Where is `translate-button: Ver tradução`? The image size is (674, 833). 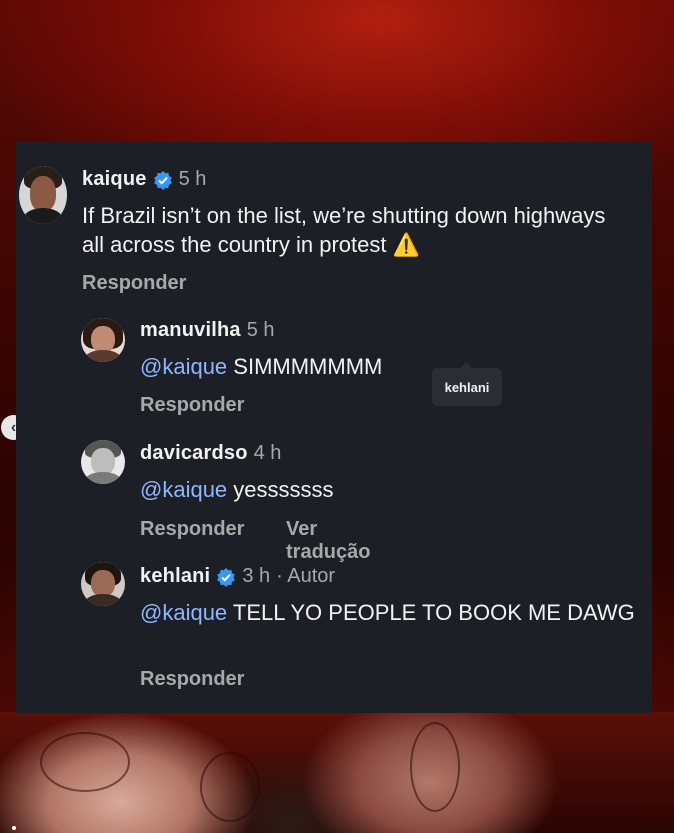 translate-button: Ver tradução is located at coordinates (328, 541).